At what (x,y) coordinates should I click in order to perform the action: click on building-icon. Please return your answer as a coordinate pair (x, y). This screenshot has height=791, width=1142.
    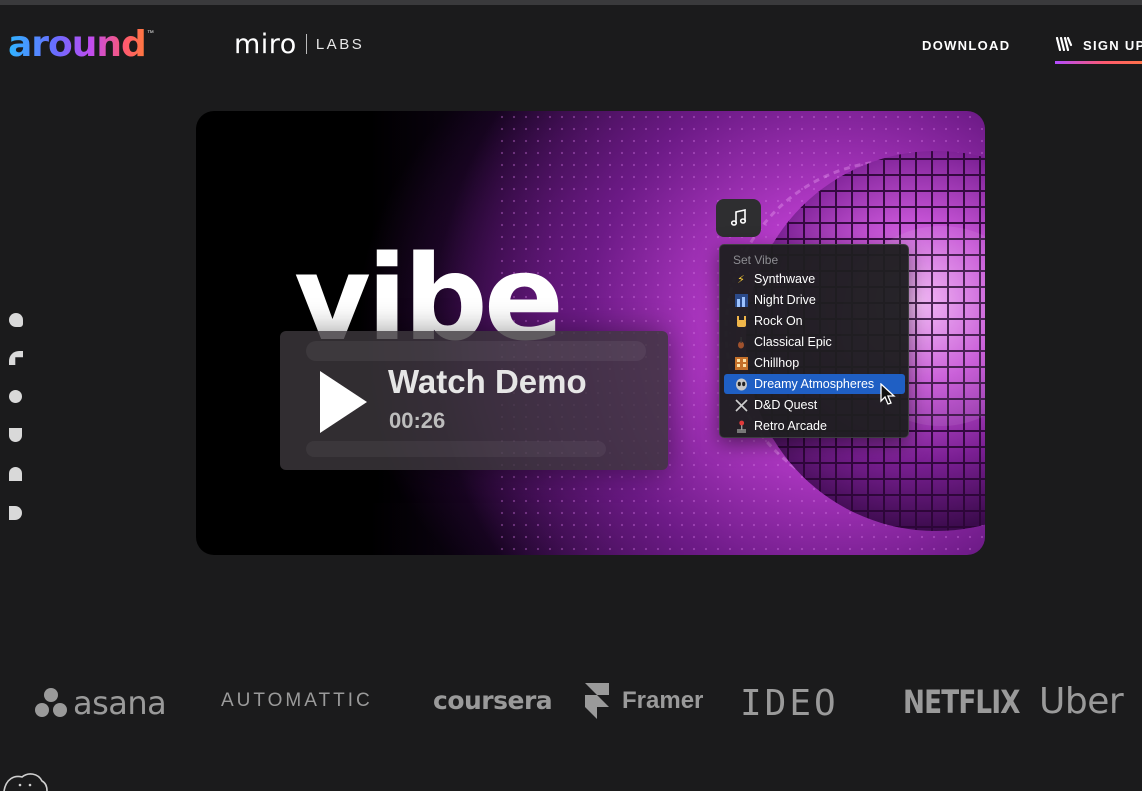
    Looking at the image, I should click on (741, 363).